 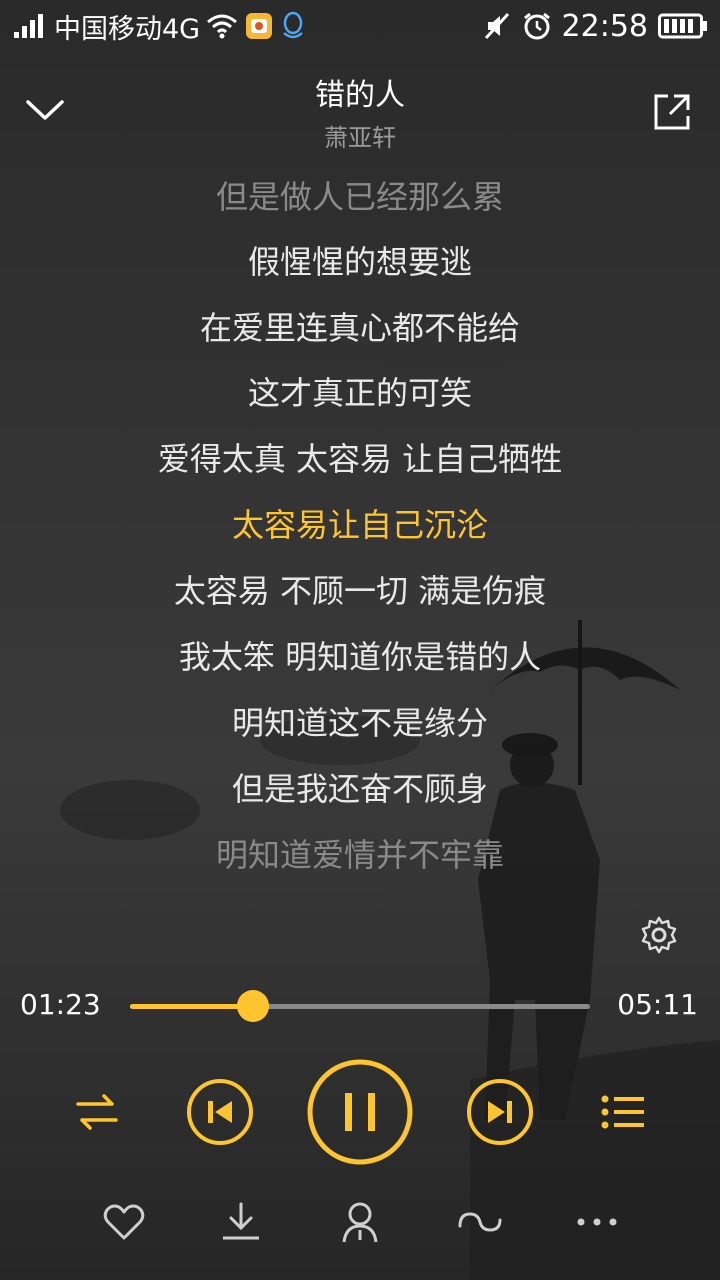 I want to click on status-right: 22:58, so click(x=595, y=26).